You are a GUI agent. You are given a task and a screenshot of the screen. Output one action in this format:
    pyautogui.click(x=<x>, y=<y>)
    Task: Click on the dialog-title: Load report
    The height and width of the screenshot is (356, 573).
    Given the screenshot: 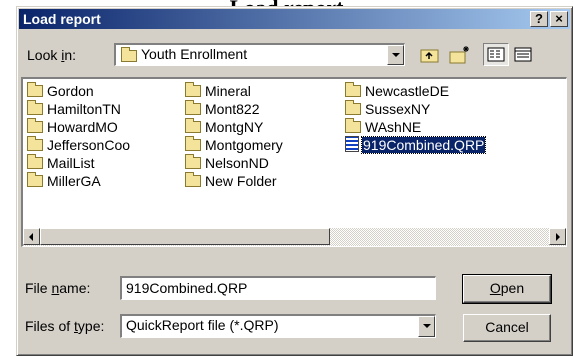 What is the action you would take?
    pyautogui.click(x=62, y=19)
    